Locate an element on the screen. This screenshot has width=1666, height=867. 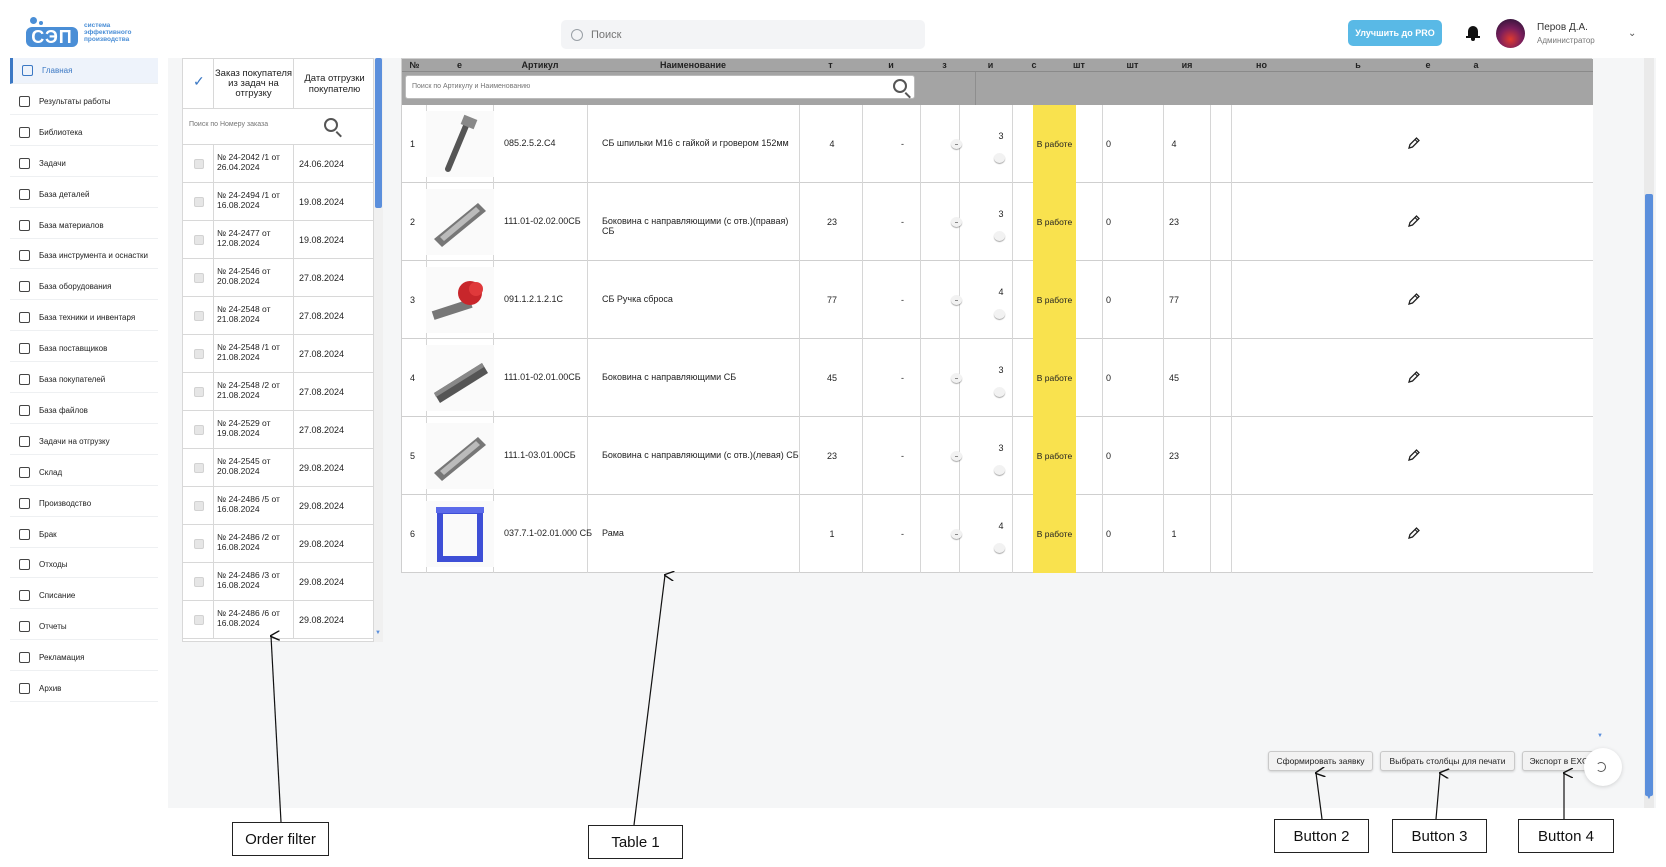
annotation-order-filter: Order filter is located at coordinates (280, 839).